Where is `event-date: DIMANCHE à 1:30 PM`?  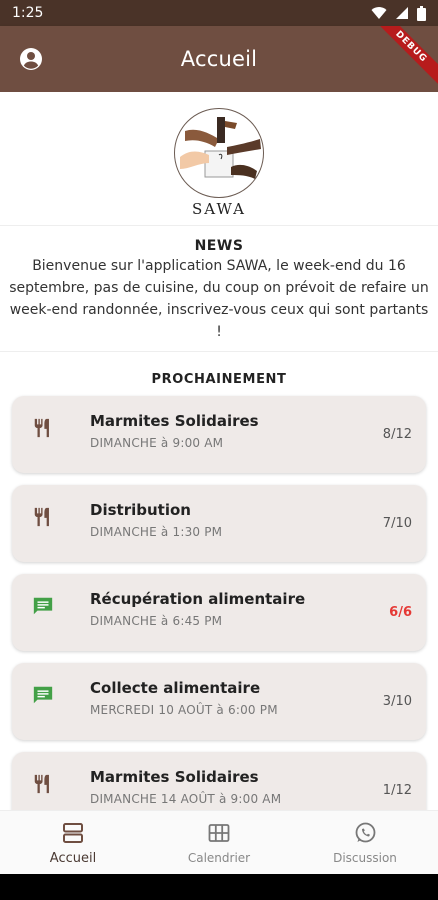
event-date: DIMANCHE à 1:30 PM is located at coordinates (156, 532).